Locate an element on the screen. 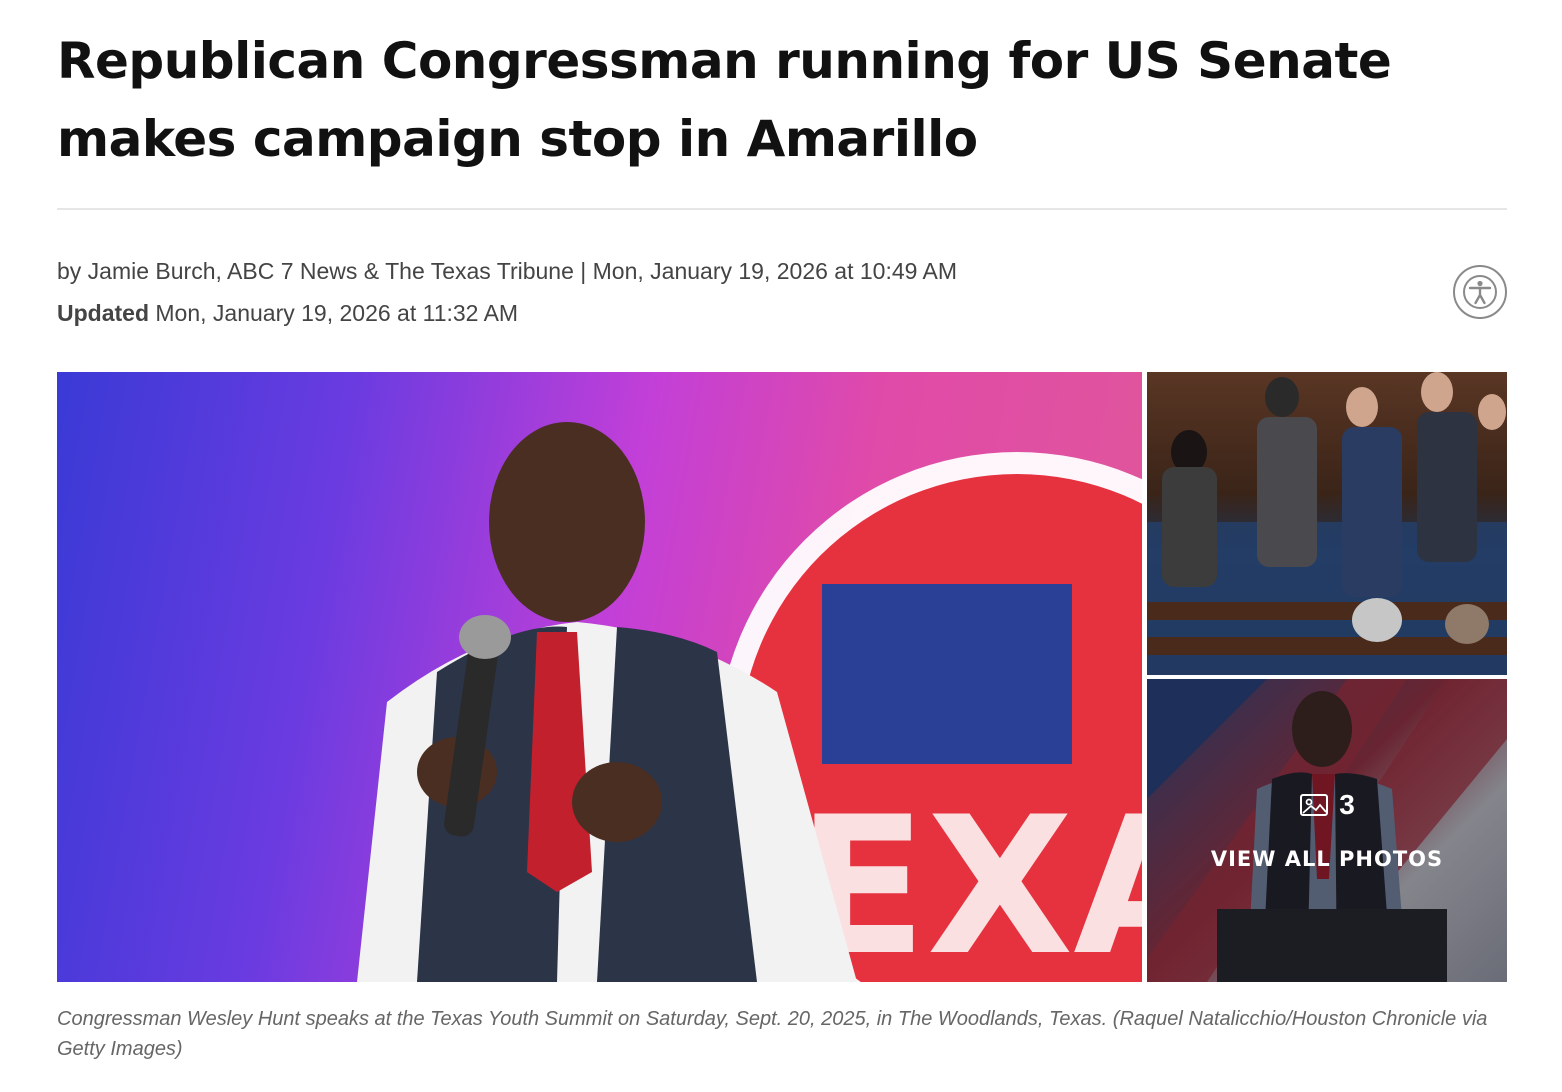 The image size is (1562, 1092). photo-overlay is located at coordinates (1327, 830).